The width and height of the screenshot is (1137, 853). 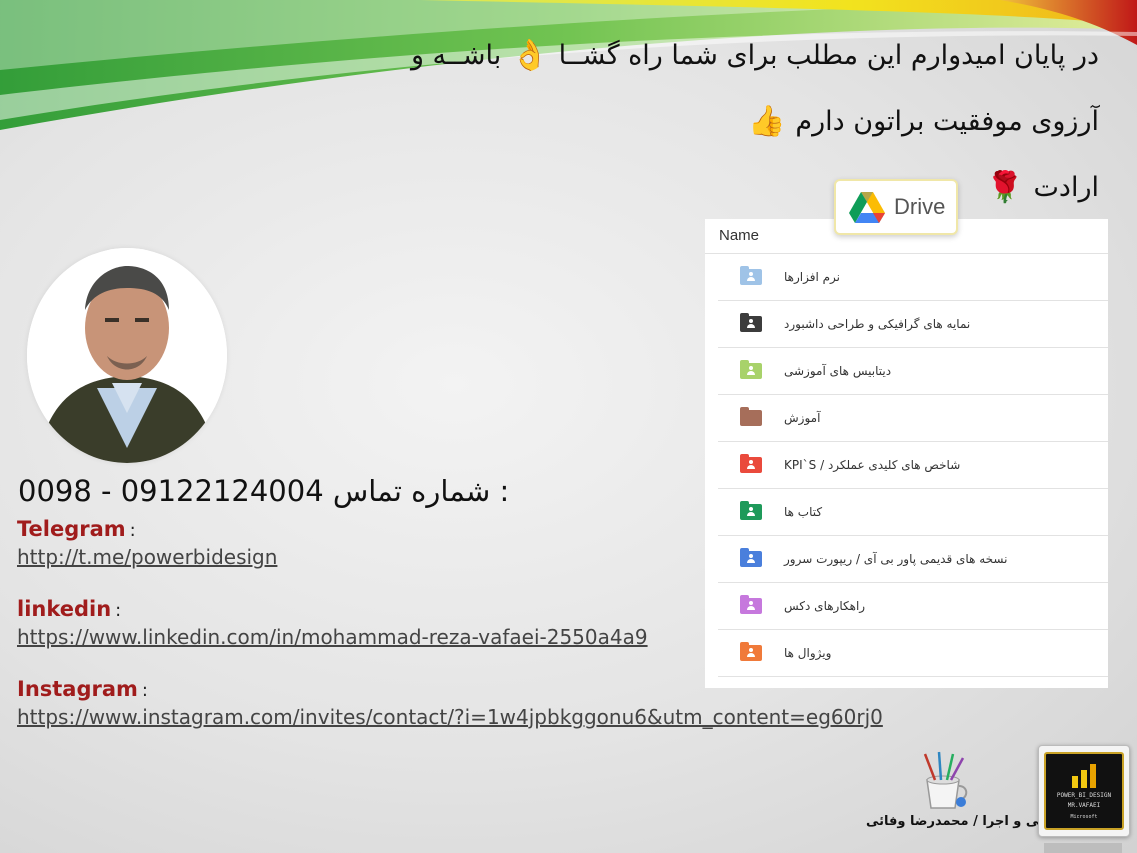 I want to click on instagram-label-text: Instagram, so click(x=77, y=689).